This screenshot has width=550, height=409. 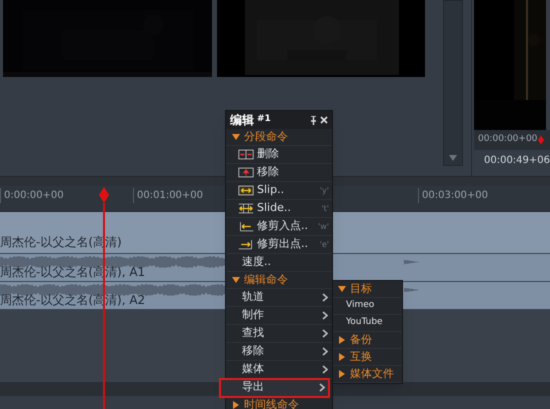 What do you see at coordinates (264, 119) in the screenshot?
I see `menu-number-label: #1` at bounding box center [264, 119].